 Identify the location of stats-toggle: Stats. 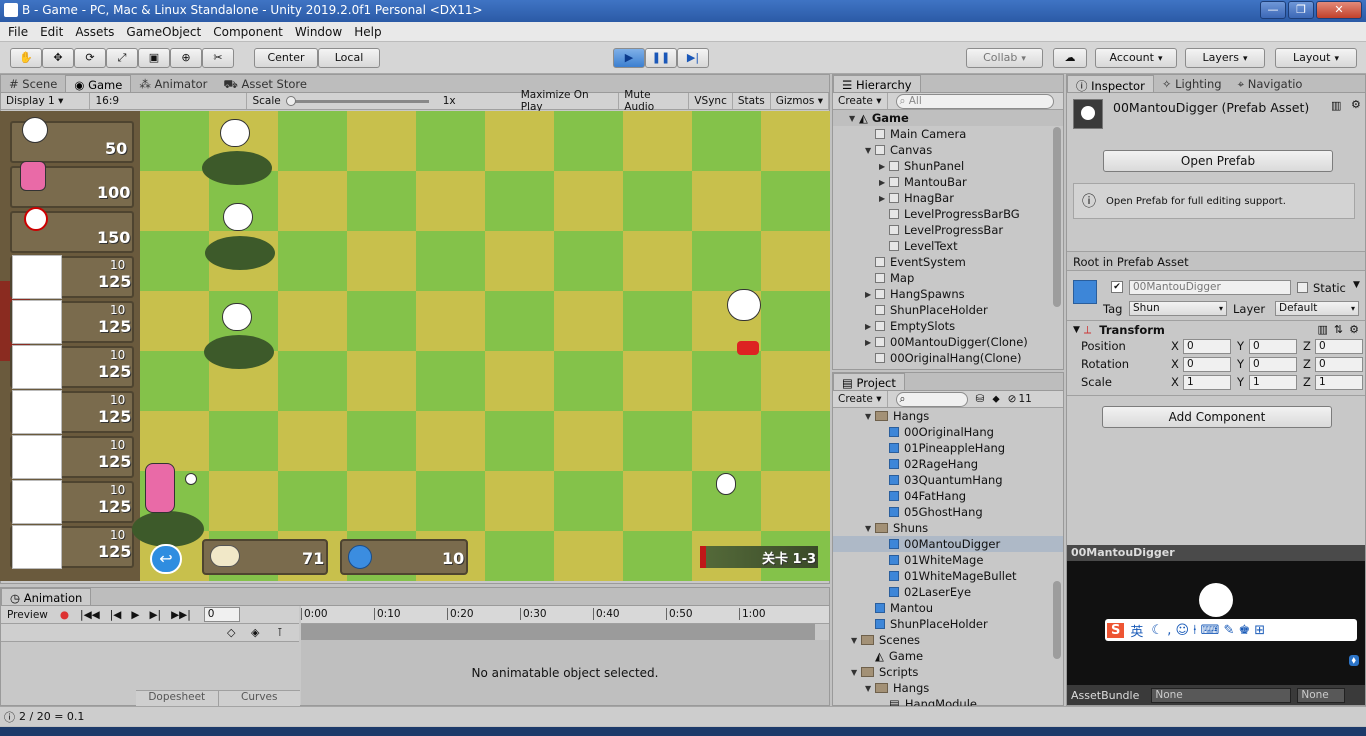
(752, 101).